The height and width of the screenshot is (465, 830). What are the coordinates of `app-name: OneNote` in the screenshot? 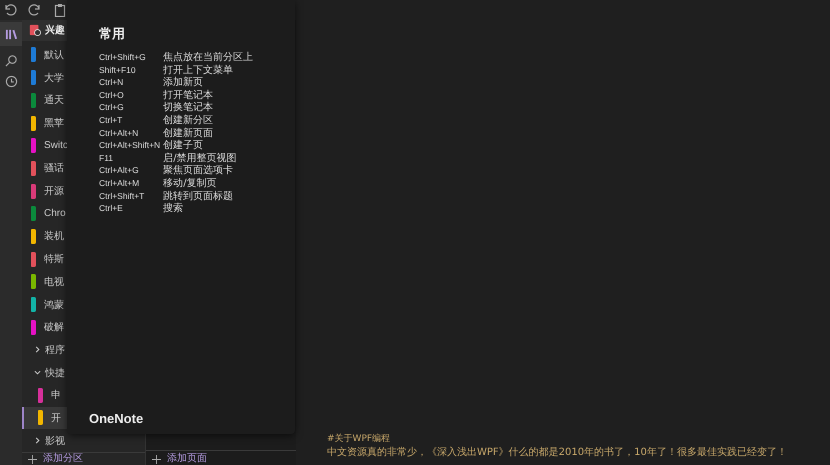 It's located at (116, 418).